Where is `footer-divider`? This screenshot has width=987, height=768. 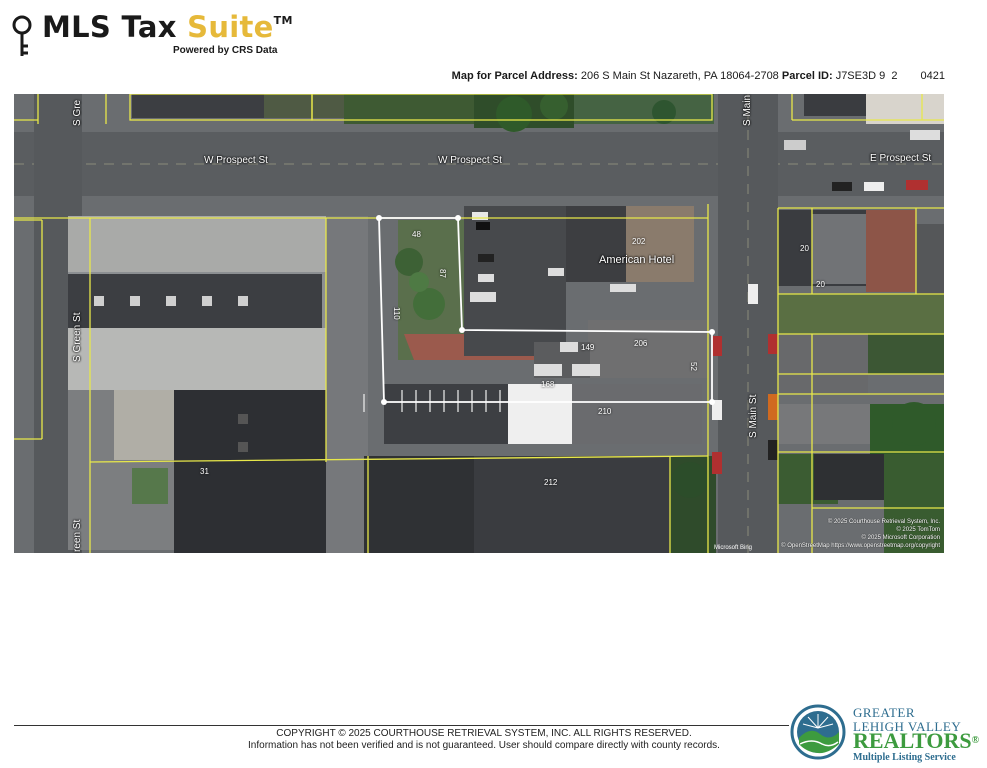 footer-divider is located at coordinates (401, 725).